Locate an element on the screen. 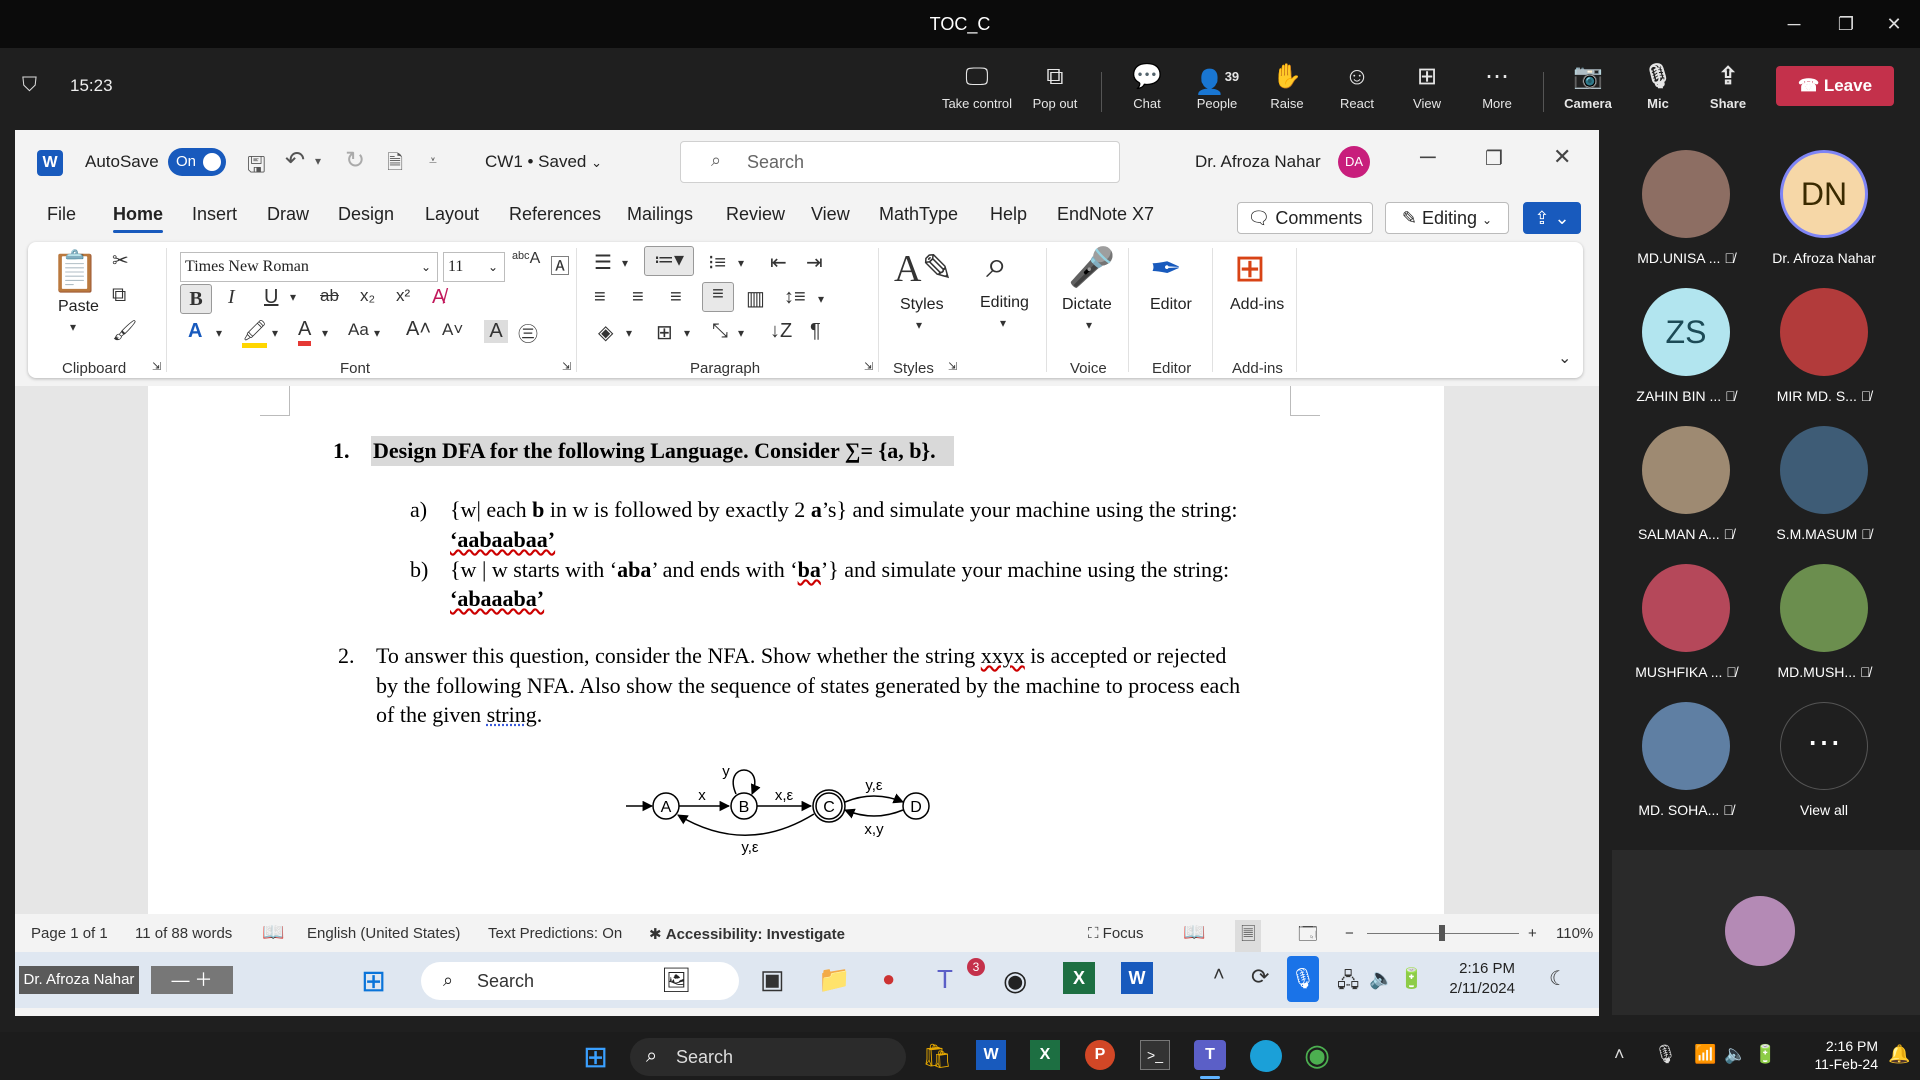 This screenshot has width=1920, height=1080. text-box-icon: 🄰 is located at coordinates (560, 264).